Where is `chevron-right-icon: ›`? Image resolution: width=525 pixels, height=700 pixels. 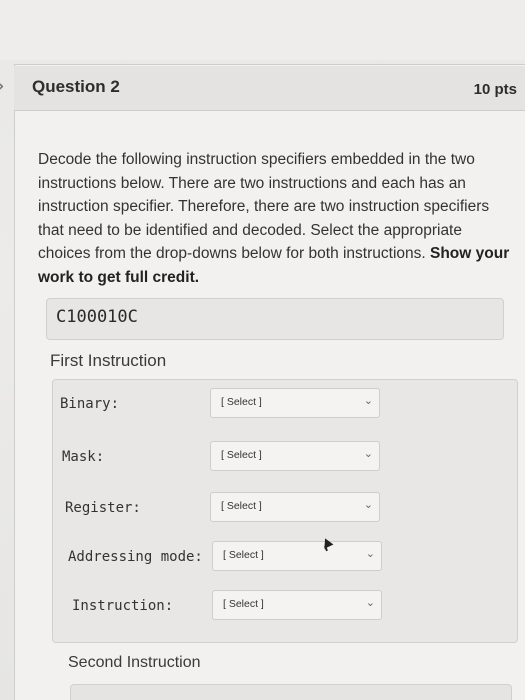 chevron-right-icon: › is located at coordinates (2, 86).